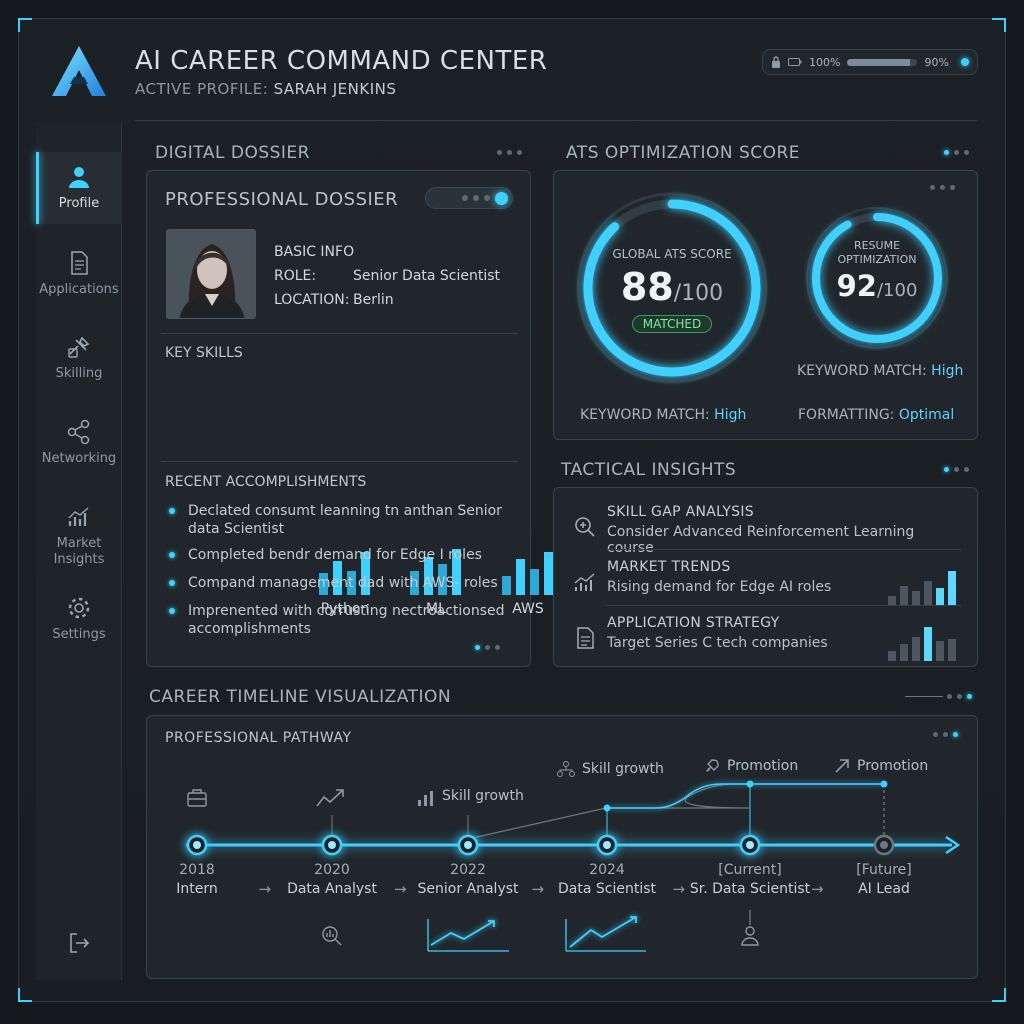 The image size is (1024, 1024). Describe the element at coordinates (750, 928) in the screenshot. I see `person-outline-icon` at that location.